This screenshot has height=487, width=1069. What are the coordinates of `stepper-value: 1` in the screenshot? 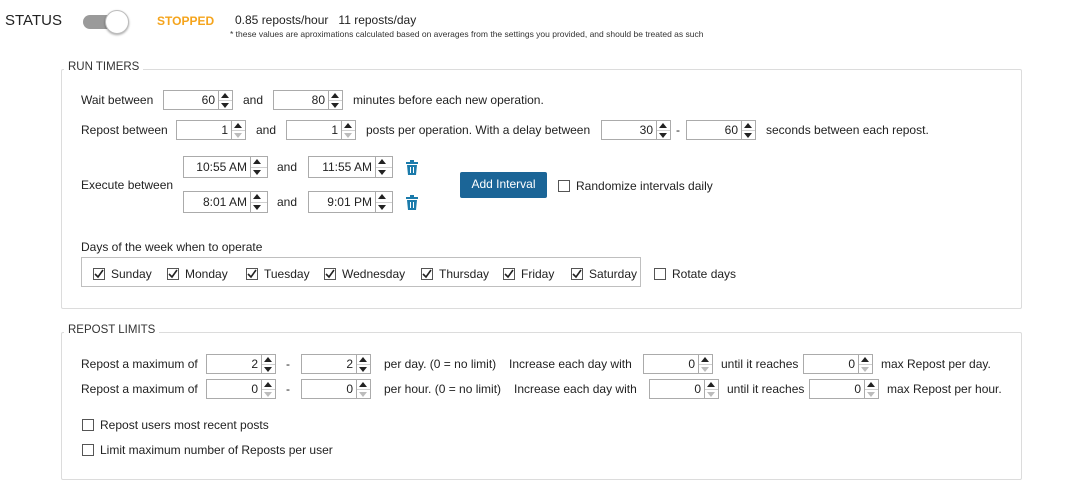 It's located at (334, 130).